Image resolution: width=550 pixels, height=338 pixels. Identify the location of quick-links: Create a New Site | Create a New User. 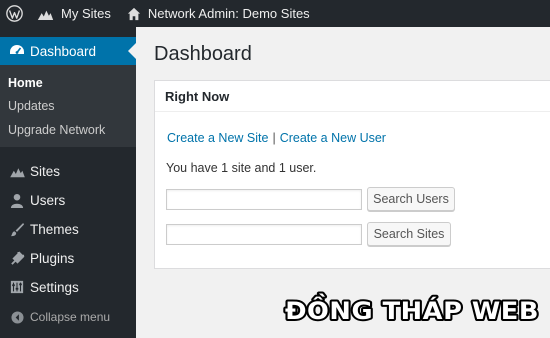
(276, 138).